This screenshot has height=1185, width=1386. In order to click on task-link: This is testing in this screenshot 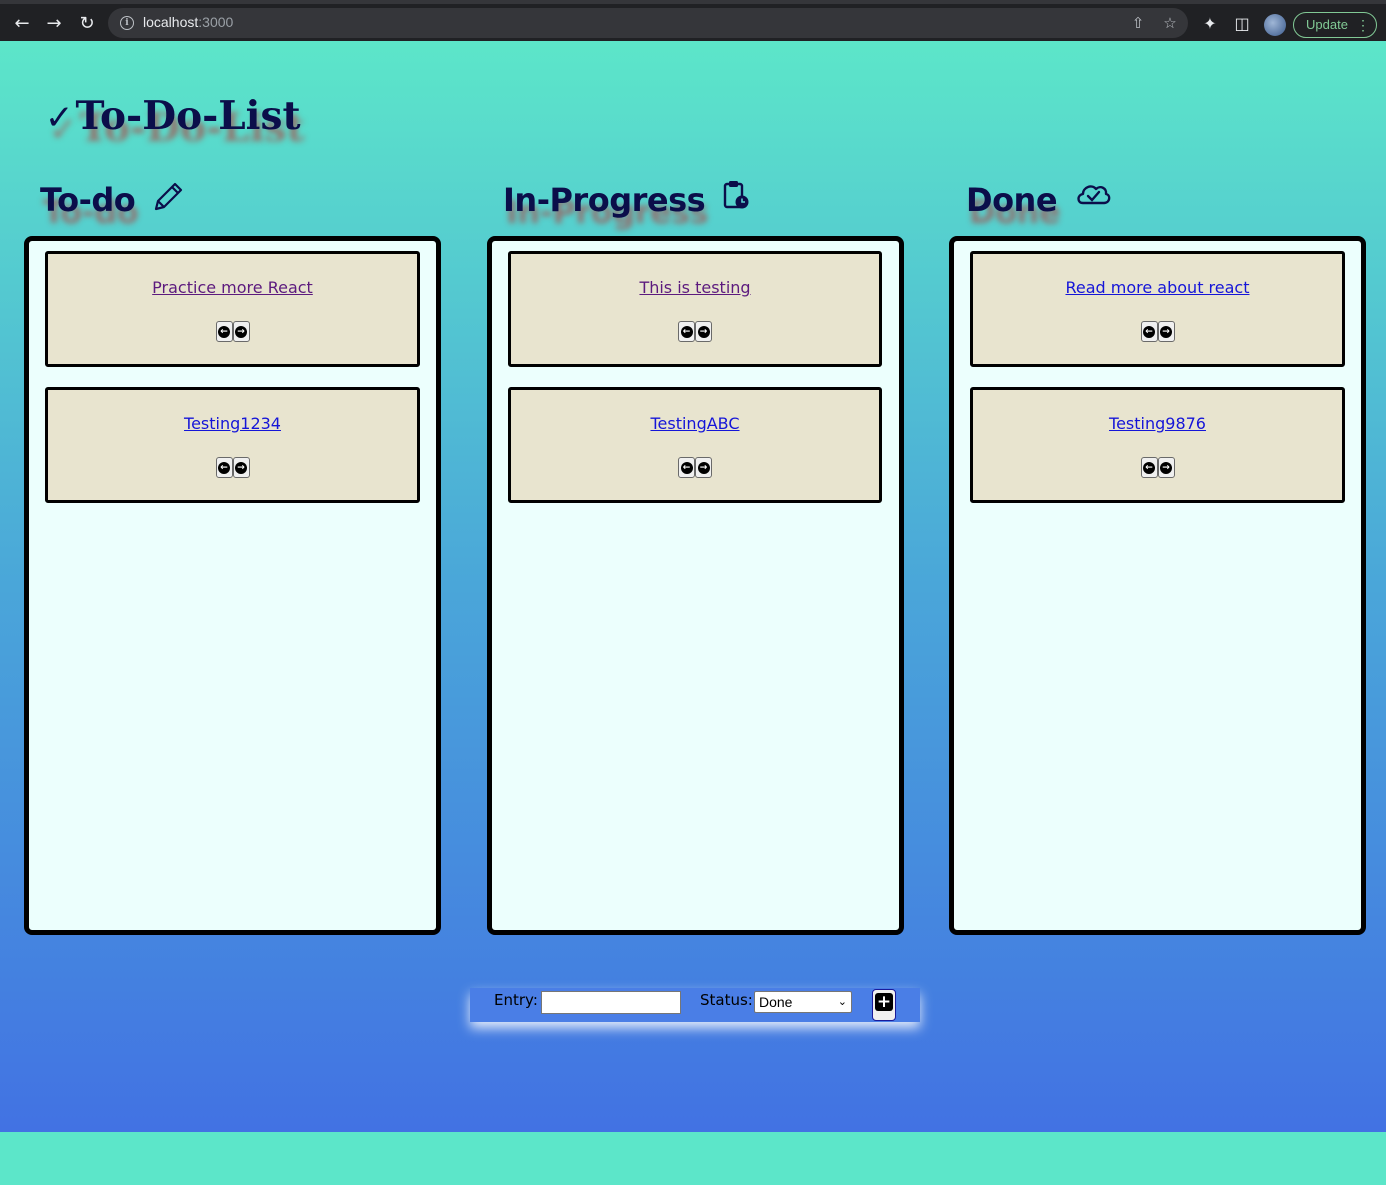, I will do `click(695, 287)`.